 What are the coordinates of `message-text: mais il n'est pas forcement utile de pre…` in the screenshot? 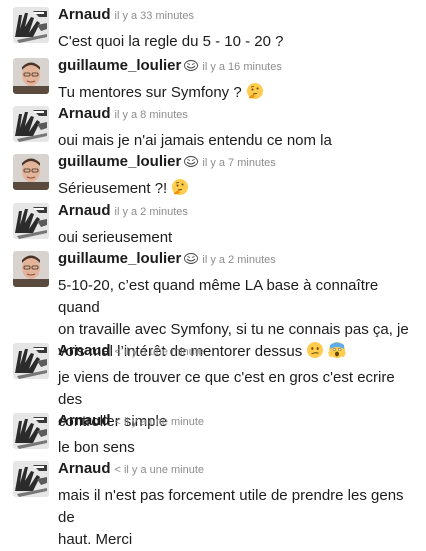 It's located at (238, 518).